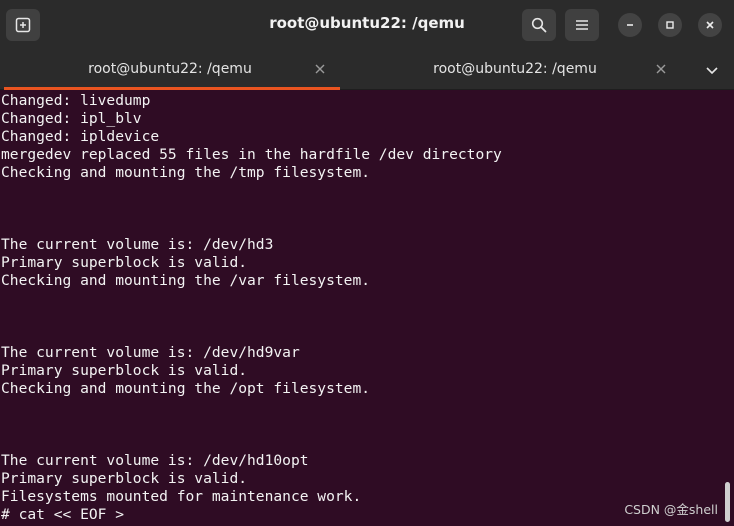 Image resolution: width=734 pixels, height=526 pixels. I want to click on window-title: root@ubuntu22: /qemu, so click(367, 23).